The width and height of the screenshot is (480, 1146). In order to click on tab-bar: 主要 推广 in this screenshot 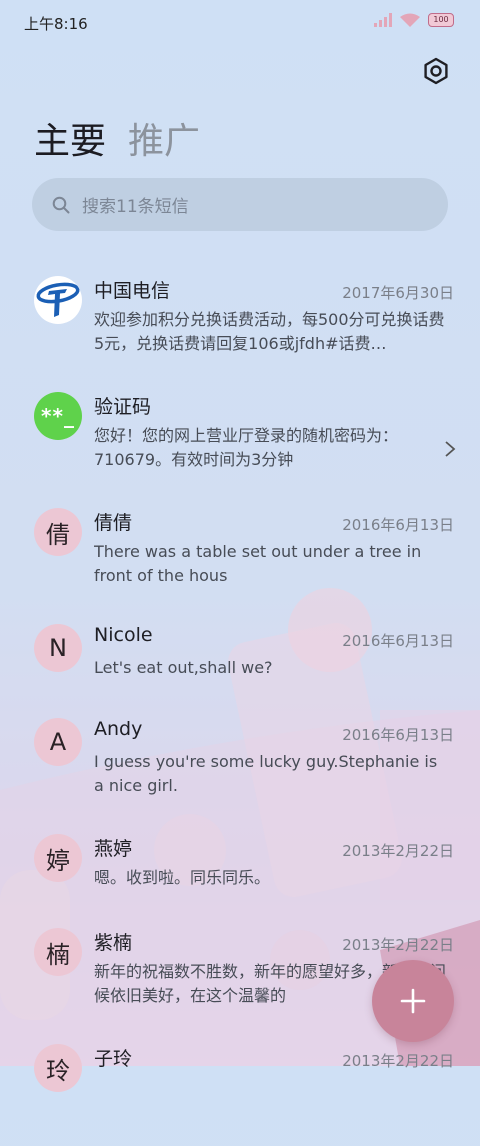, I will do `click(117, 138)`.